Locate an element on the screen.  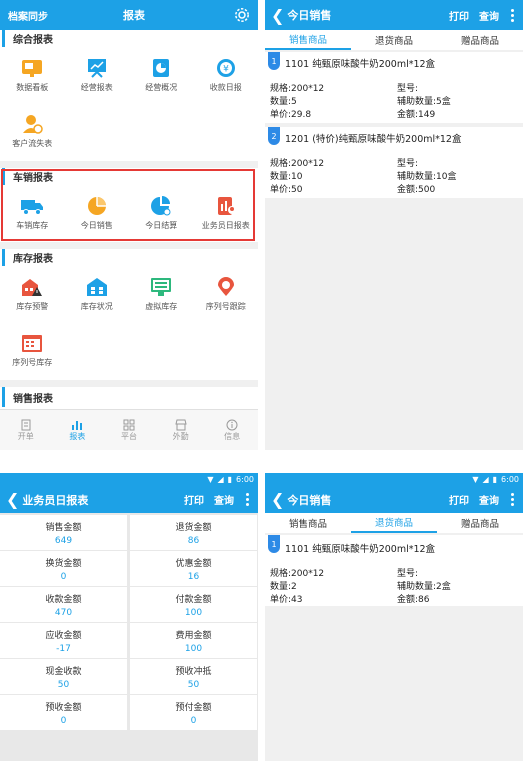
report-today-settlement: 今日结算 is located at coordinates (161, 213).